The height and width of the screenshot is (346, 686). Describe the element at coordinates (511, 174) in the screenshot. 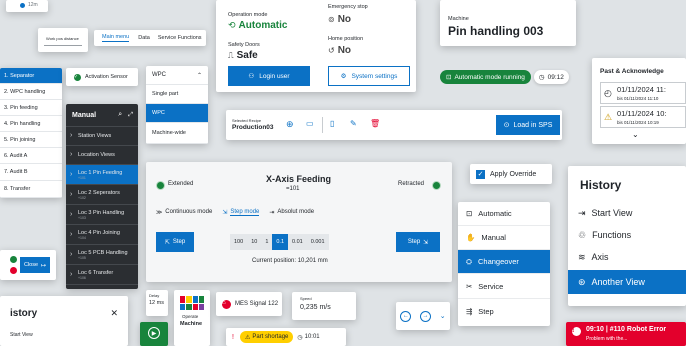

I see `apply-override-checkbox: ✓ Apply Override` at that location.